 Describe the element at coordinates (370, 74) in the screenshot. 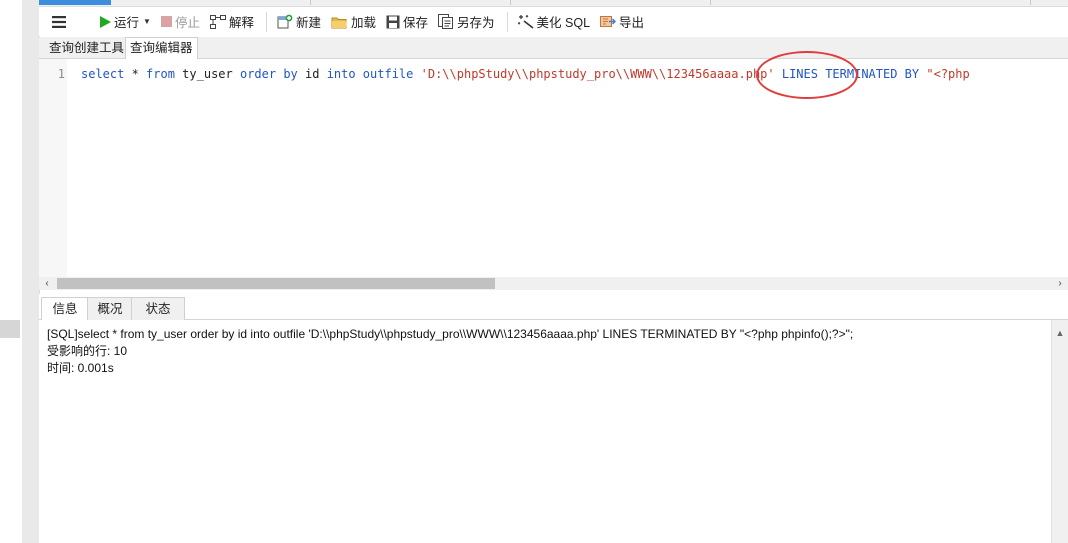

I see `sql-keyword: into outfile` at that location.